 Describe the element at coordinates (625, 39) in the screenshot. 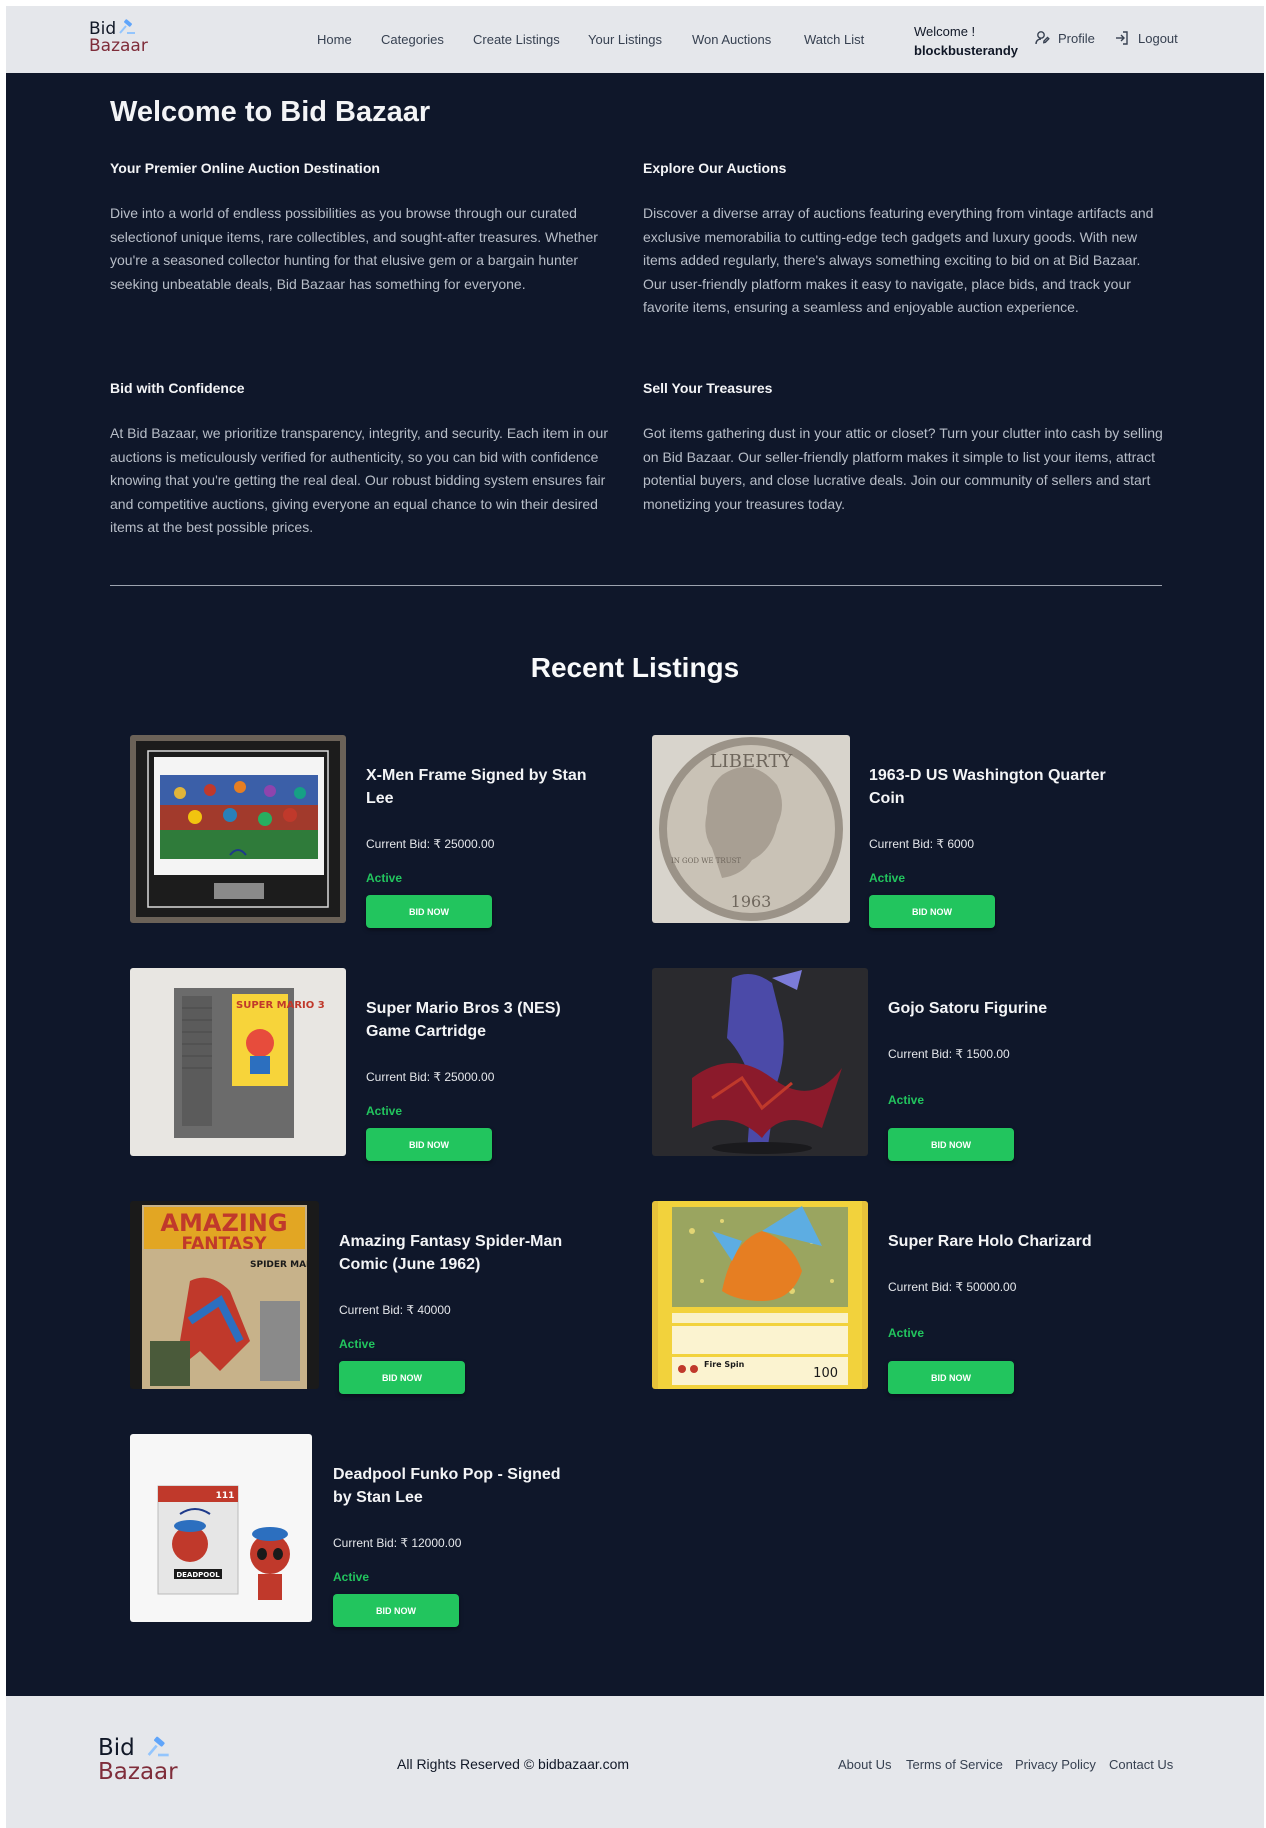

I see `nav-your-listings: Your Listings` at that location.